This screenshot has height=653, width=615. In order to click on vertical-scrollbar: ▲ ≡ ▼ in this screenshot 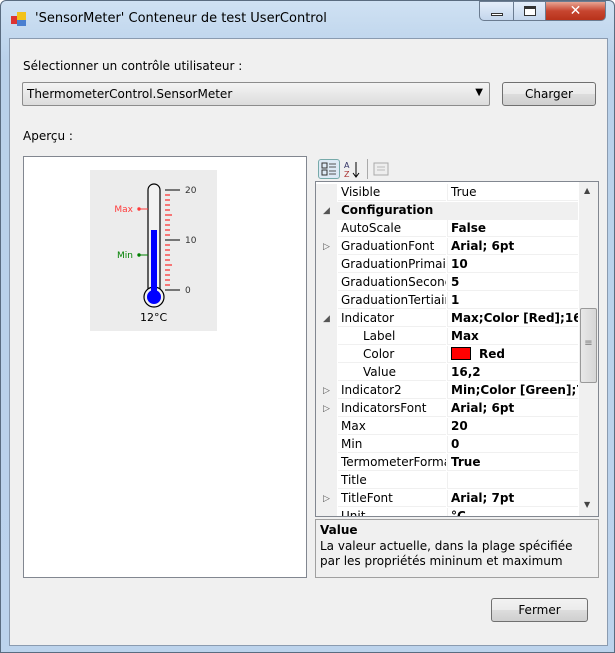, I will do `click(588, 349)`.